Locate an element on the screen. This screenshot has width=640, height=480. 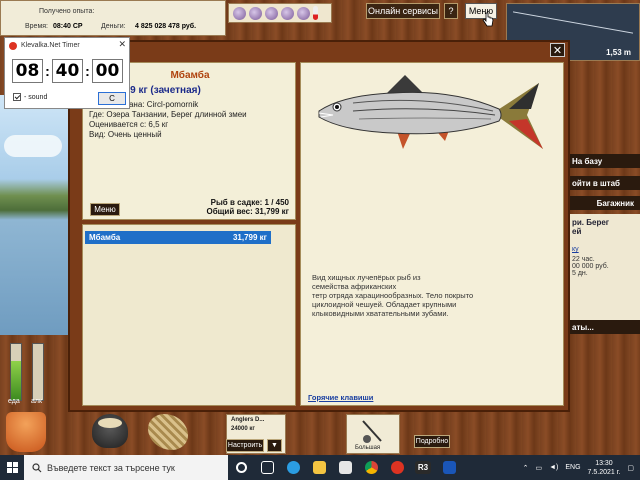
sound-toggle: - sound is located at coordinates (30, 97).